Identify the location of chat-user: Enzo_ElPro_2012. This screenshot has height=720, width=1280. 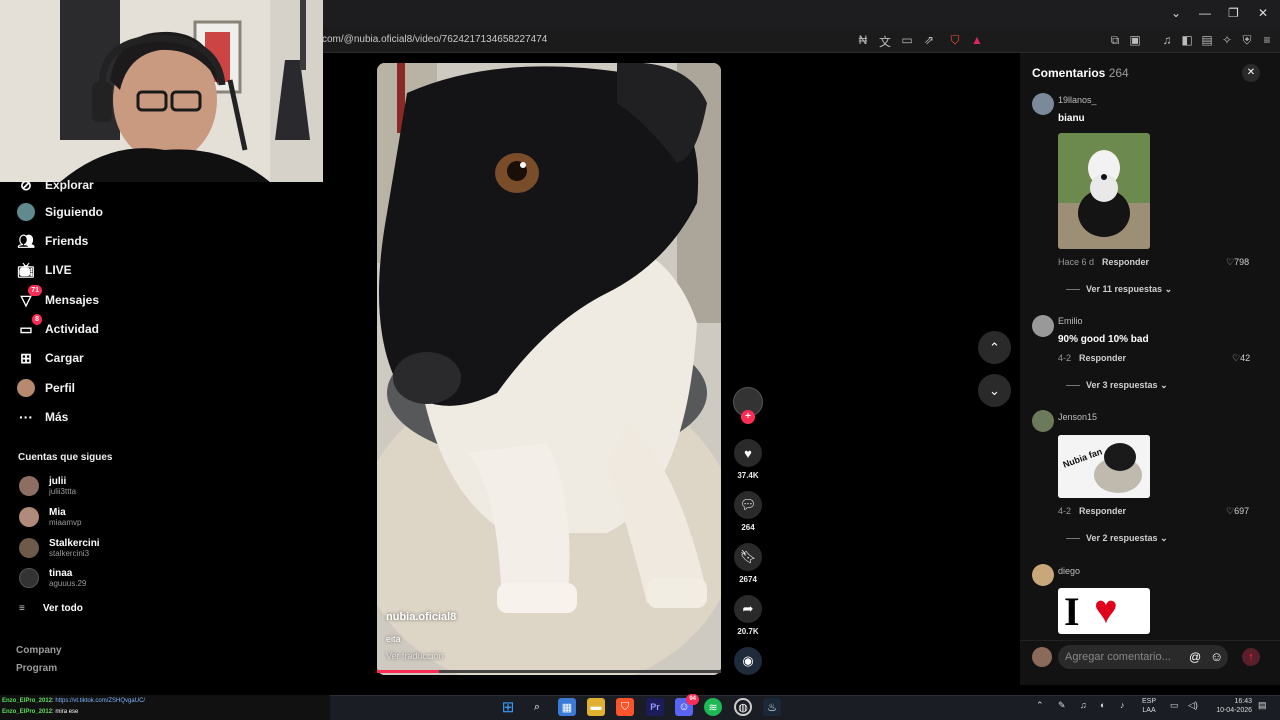
(27, 712).